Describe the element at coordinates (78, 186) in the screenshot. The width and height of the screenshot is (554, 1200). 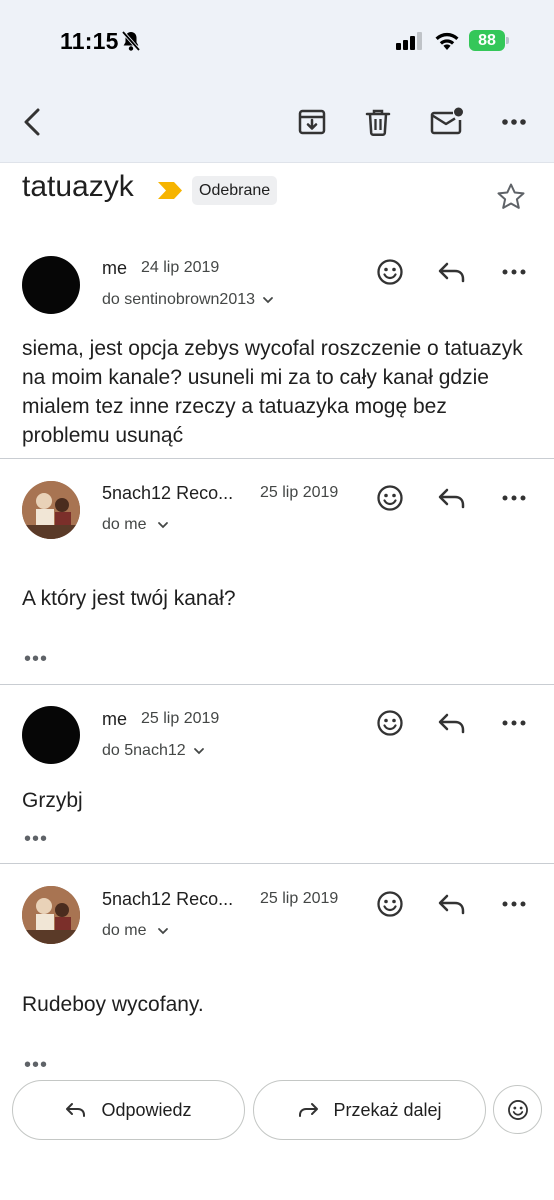
I see `email-subject: tatuazyk` at that location.